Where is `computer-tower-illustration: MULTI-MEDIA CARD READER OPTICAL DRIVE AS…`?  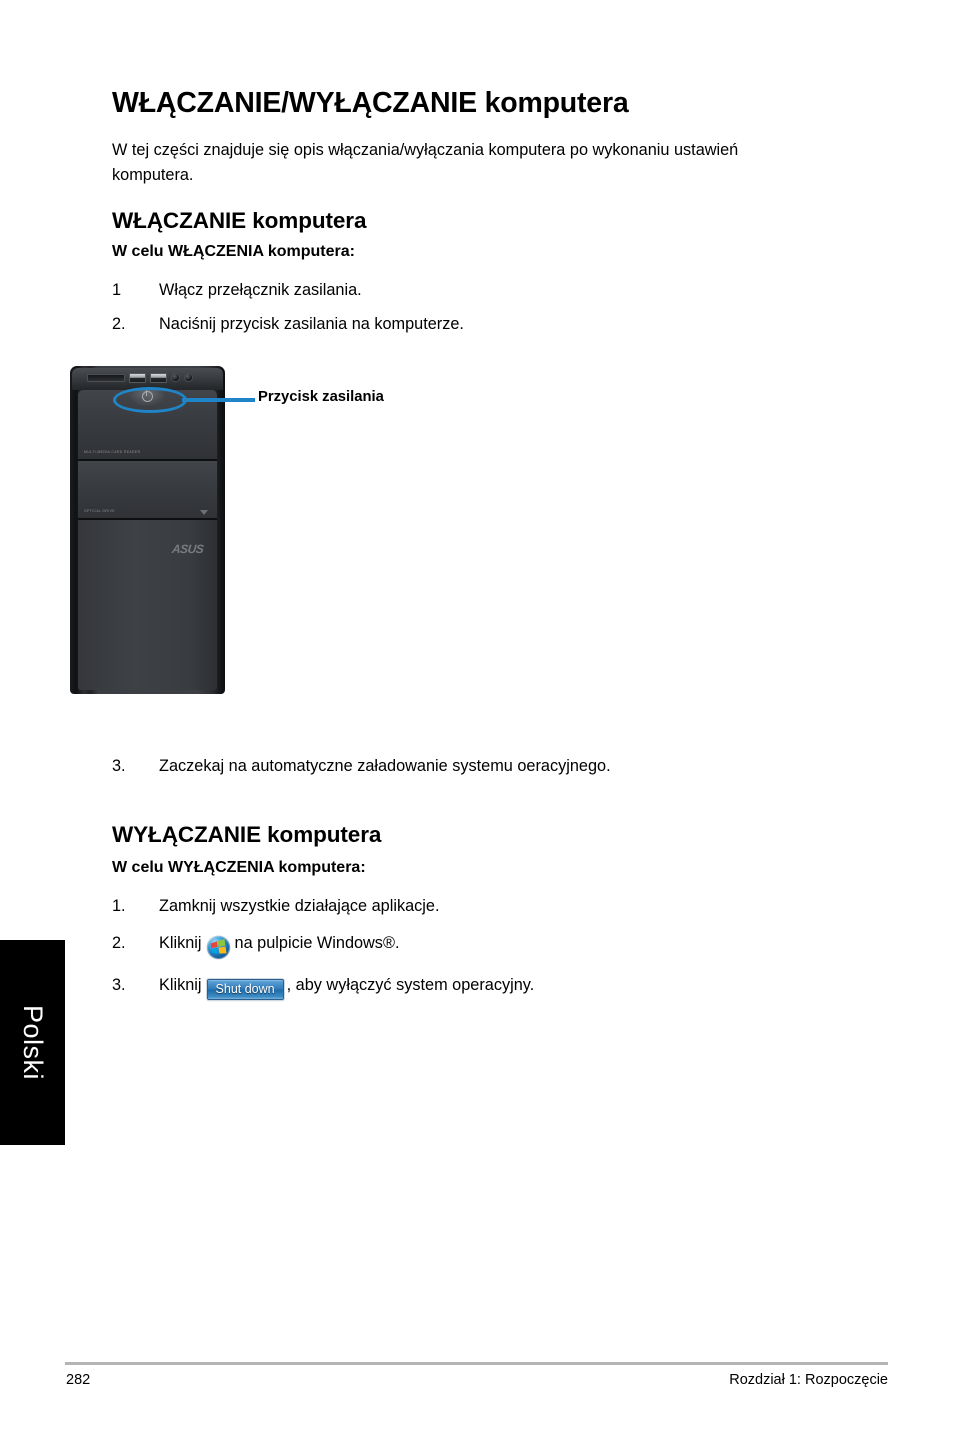
computer-tower-illustration: MULTI-MEDIA CARD READER OPTICAL DRIVE AS… is located at coordinates (147, 530).